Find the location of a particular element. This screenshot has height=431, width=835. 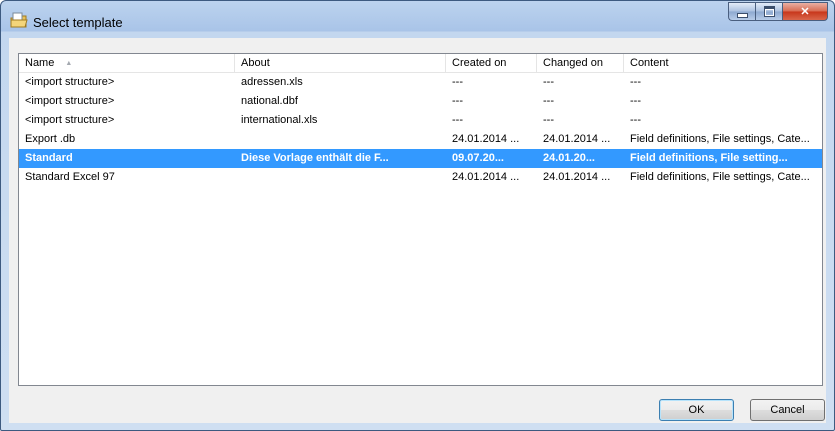

cancel-button: Cancel is located at coordinates (787, 410).